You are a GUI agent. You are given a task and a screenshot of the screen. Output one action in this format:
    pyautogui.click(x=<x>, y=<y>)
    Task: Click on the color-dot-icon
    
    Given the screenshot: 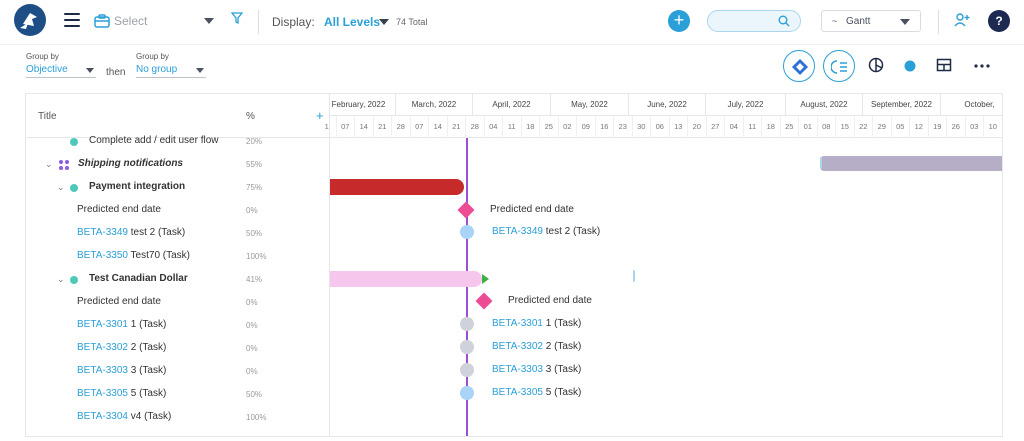 What is the action you would take?
    pyautogui.click(x=910, y=66)
    